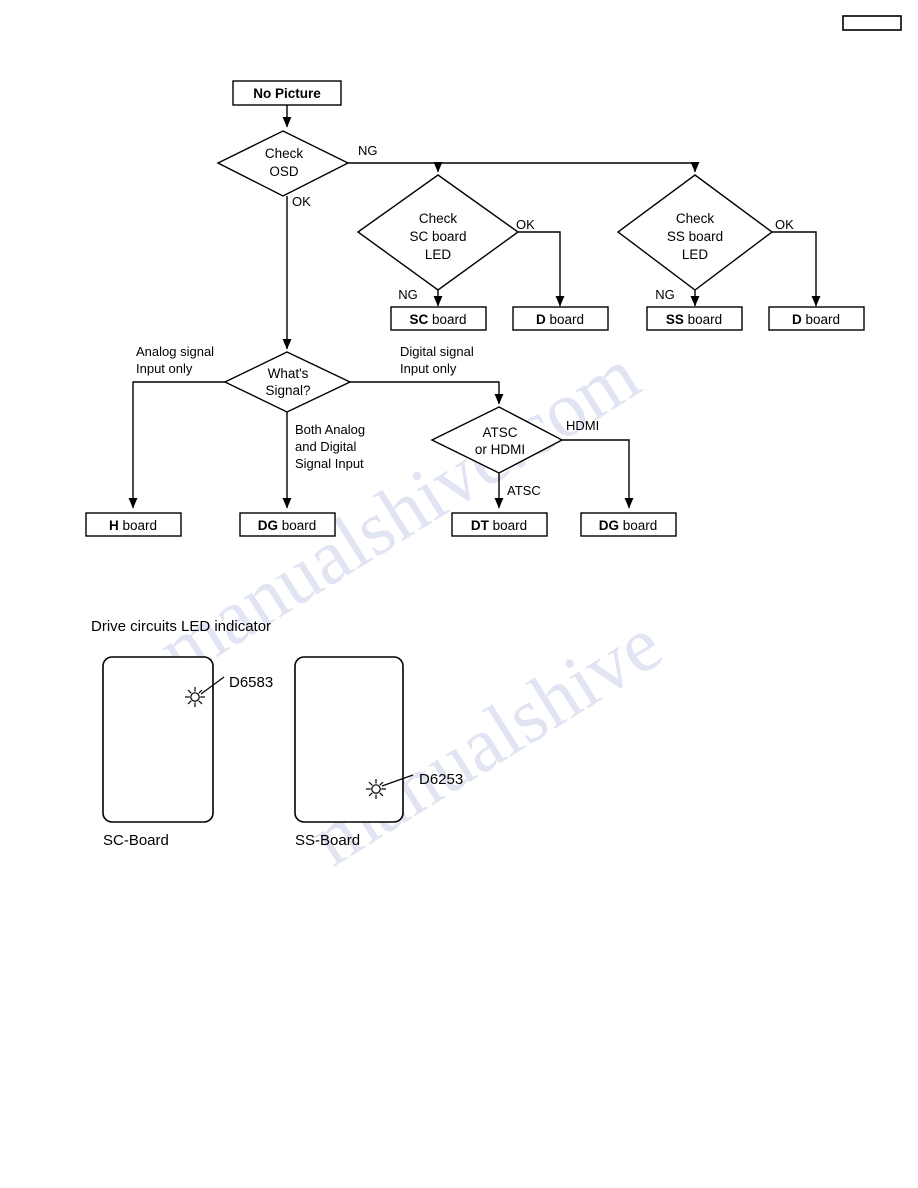  Describe the element at coordinates (565, 319) in the screenshot. I see `result-d-board-1-rest: board` at that location.